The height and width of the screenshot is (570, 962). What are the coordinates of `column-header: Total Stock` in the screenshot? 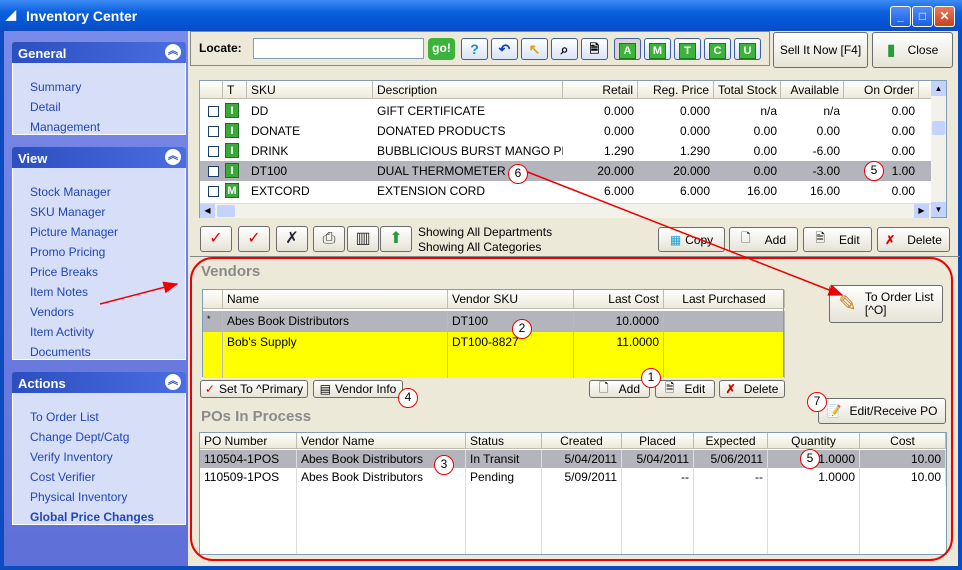 It's located at (747, 89).